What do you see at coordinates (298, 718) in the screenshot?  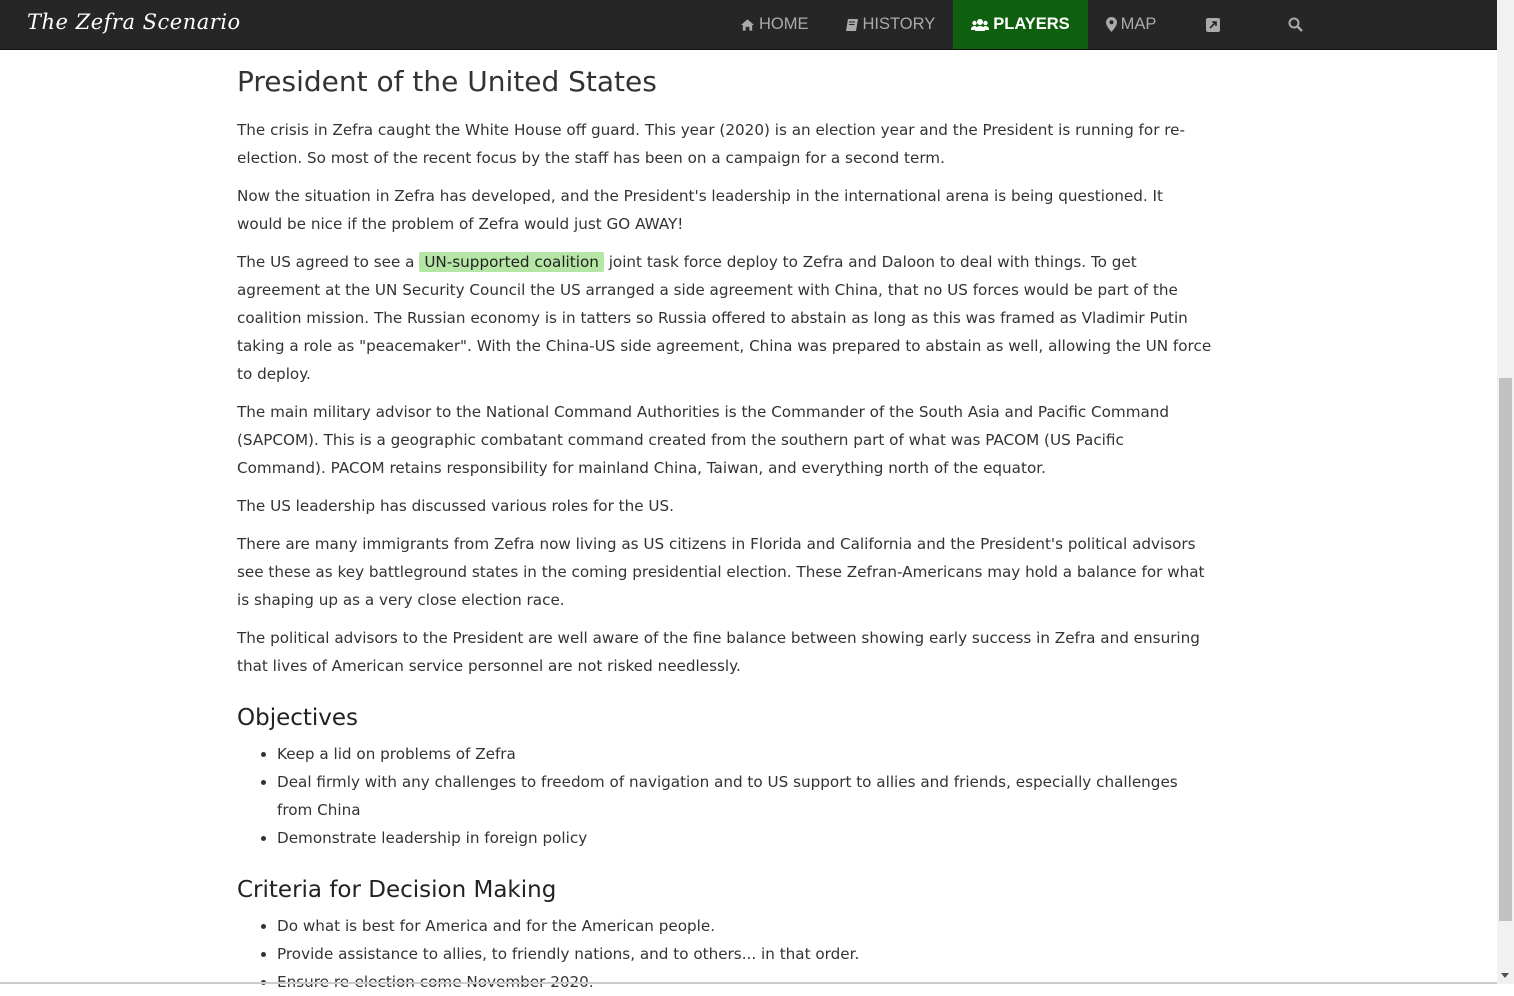 I see `objectives-heading: Objectives` at bounding box center [298, 718].